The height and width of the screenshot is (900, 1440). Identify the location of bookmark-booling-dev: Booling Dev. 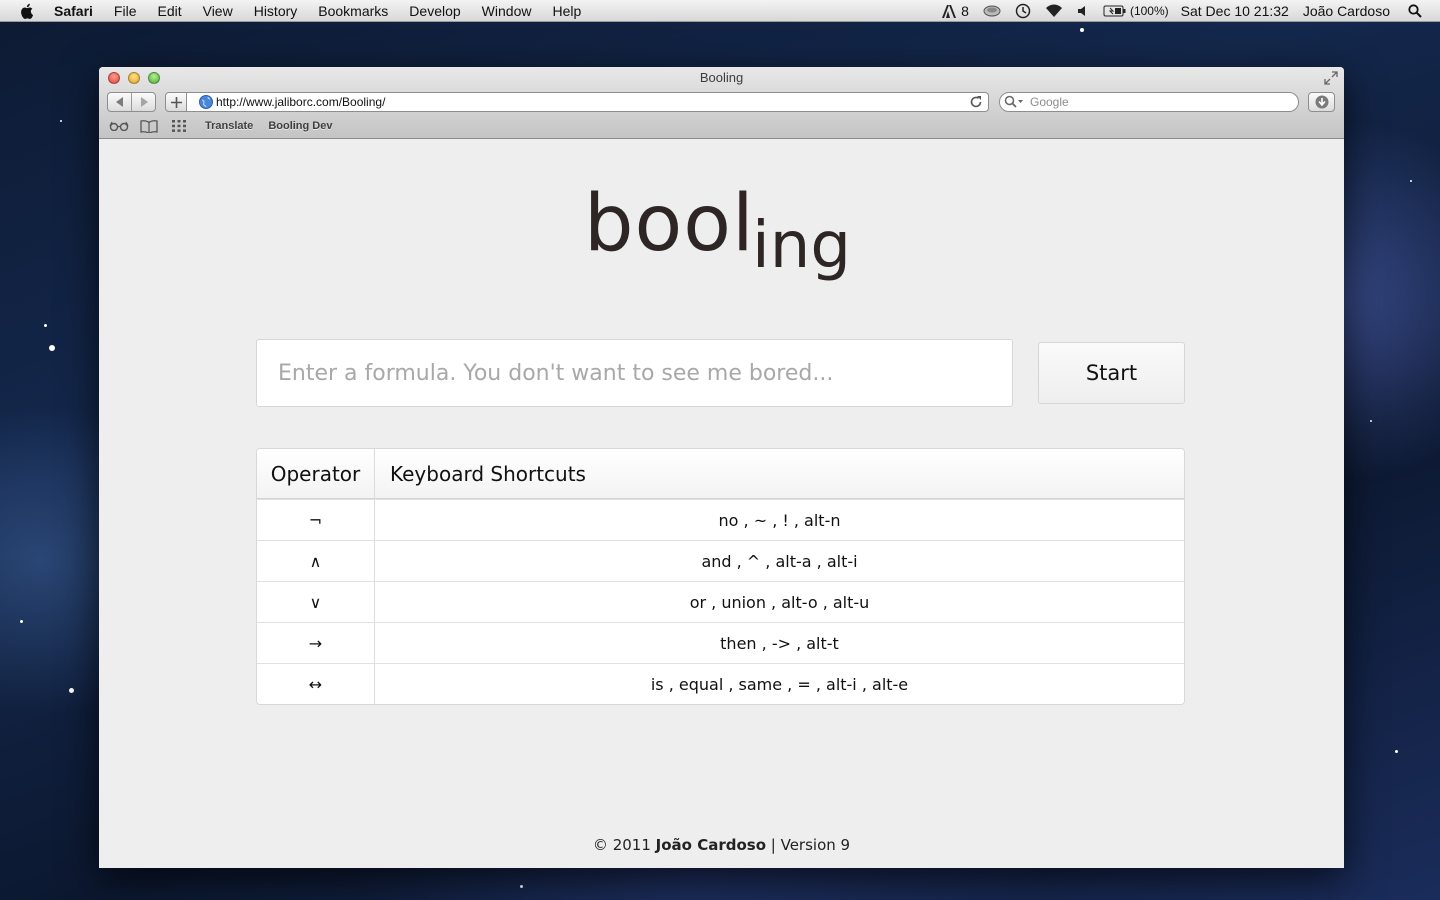
(300, 126).